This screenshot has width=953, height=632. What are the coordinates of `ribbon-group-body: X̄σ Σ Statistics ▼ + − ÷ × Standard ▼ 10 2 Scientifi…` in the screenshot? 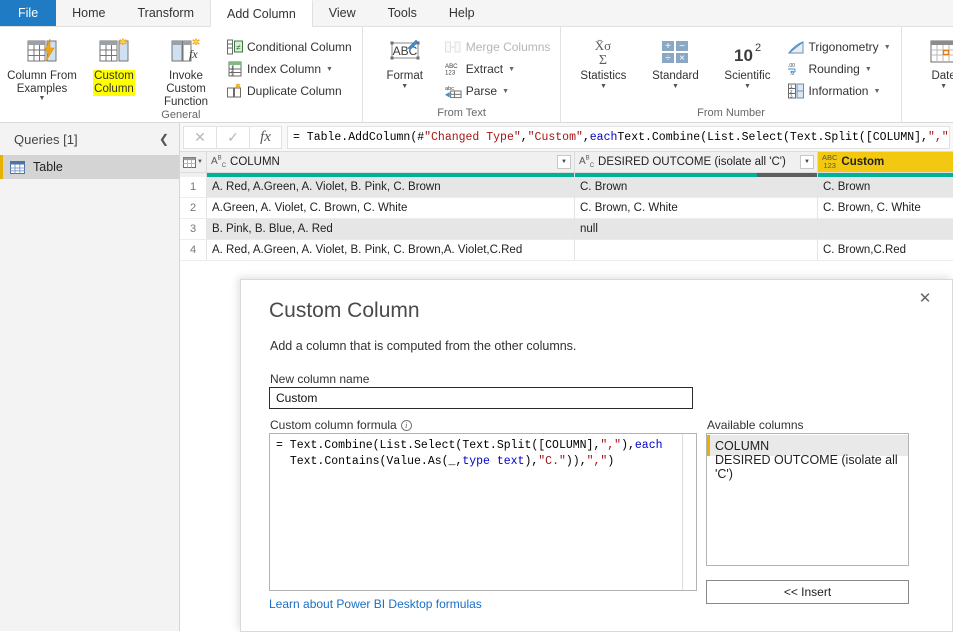 It's located at (730, 69).